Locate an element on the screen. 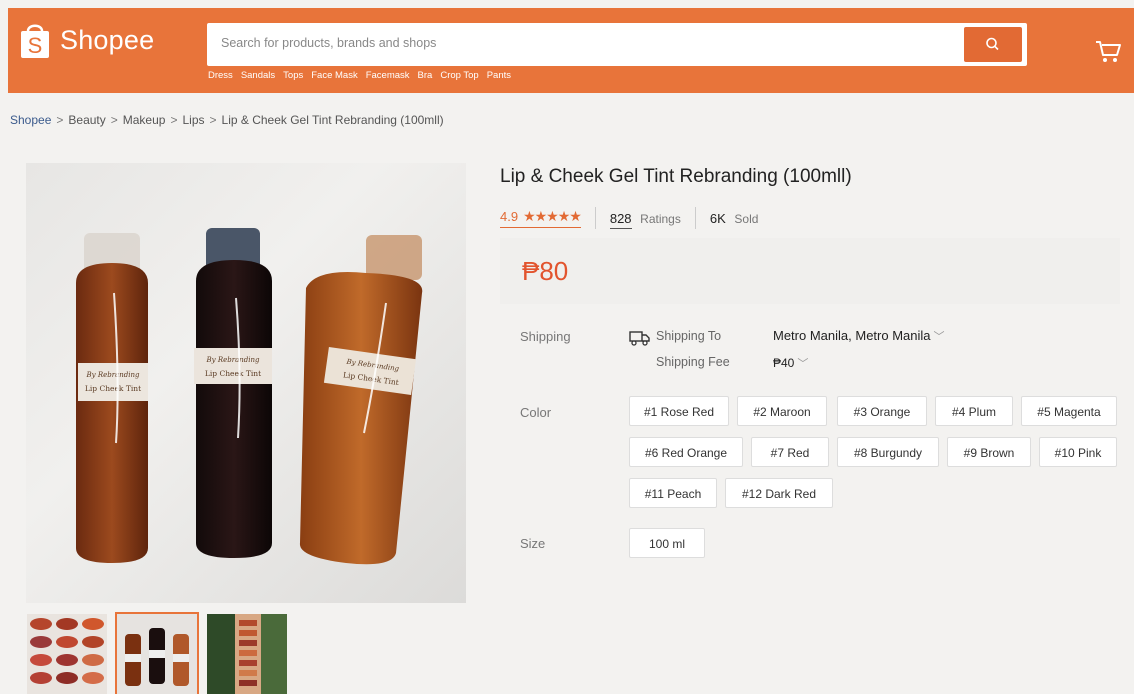 This screenshot has width=1134, height=694. product-price: ₱80 is located at coordinates (545, 271).